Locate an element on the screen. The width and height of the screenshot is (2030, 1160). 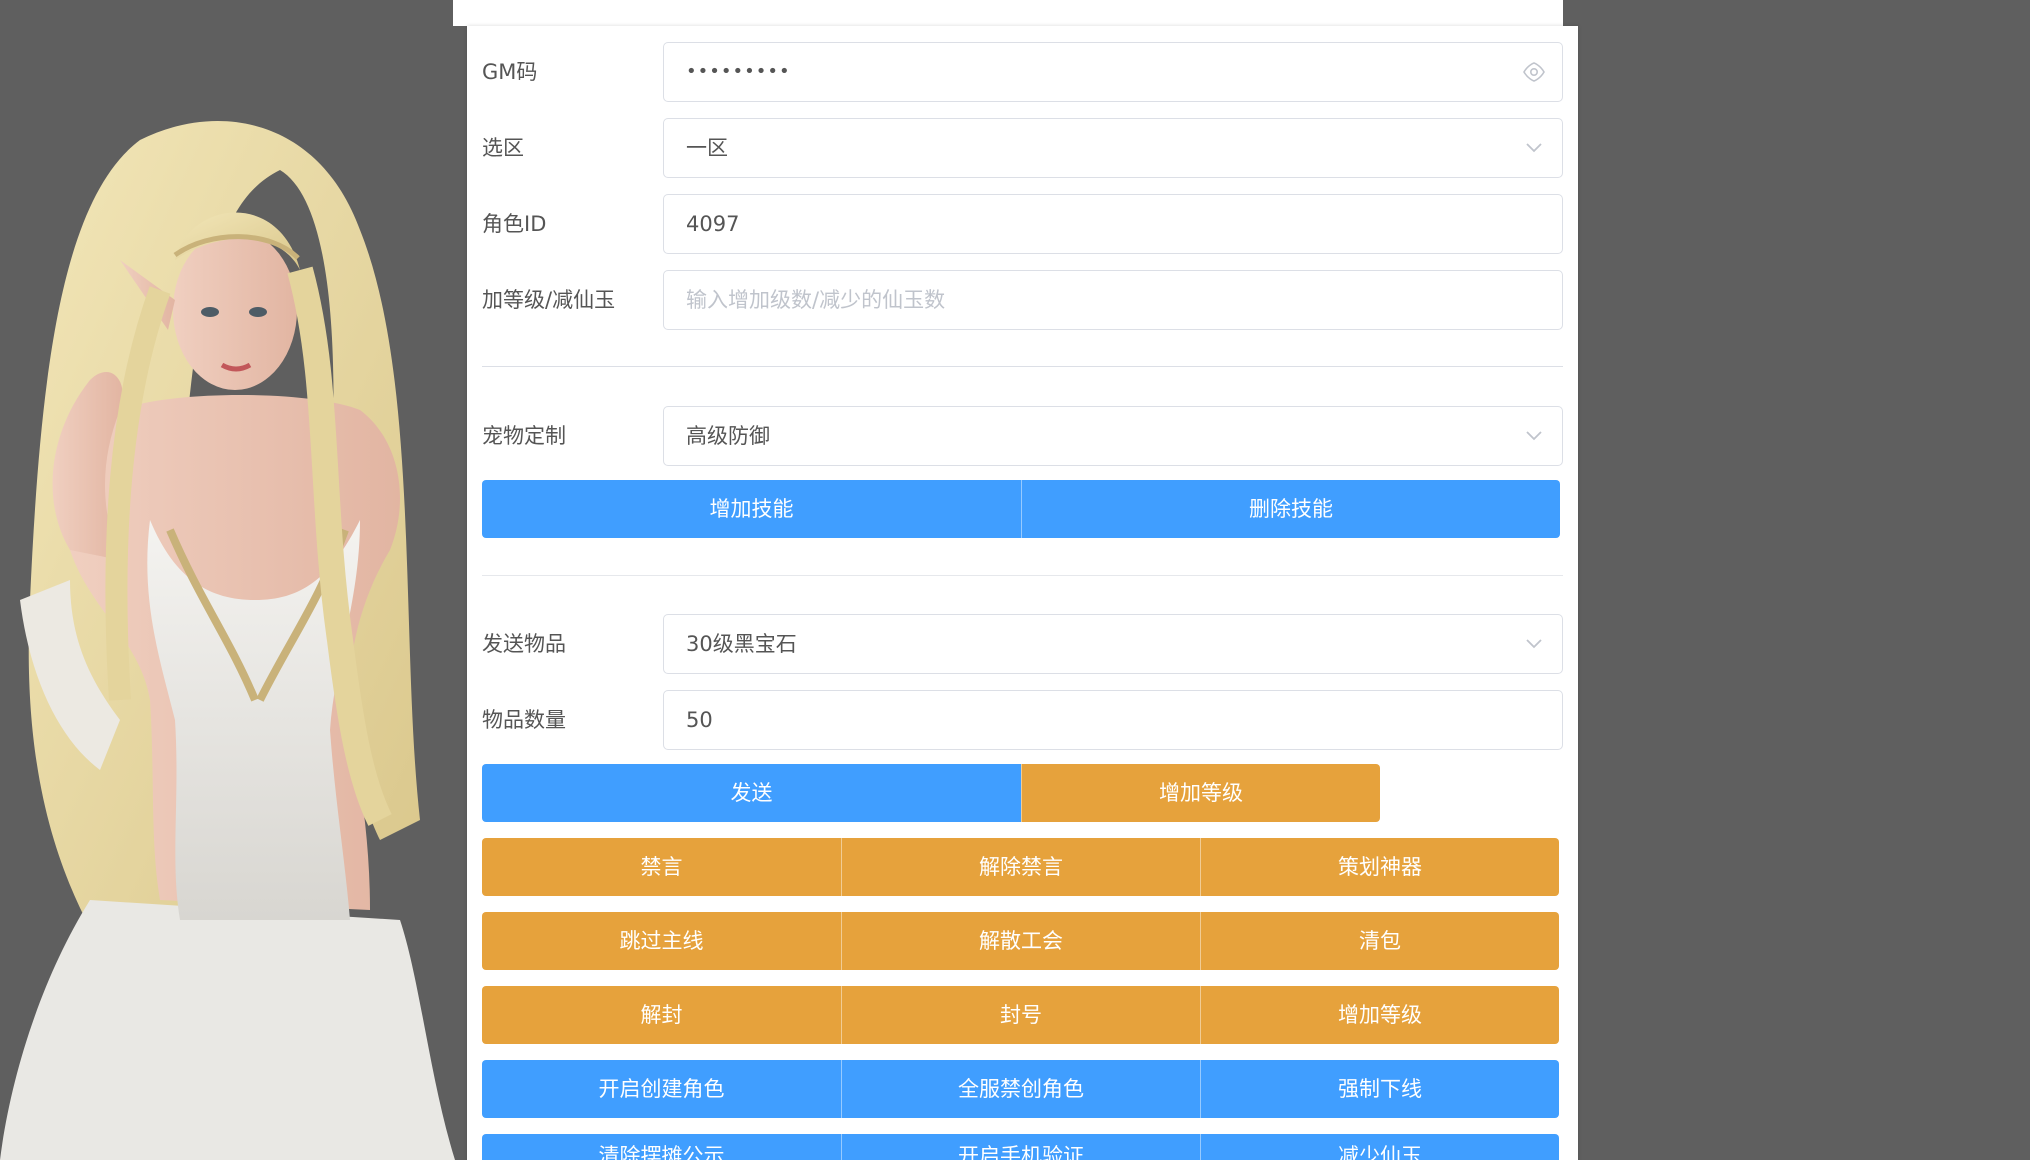
send-button: 发送 is located at coordinates (751, 793).